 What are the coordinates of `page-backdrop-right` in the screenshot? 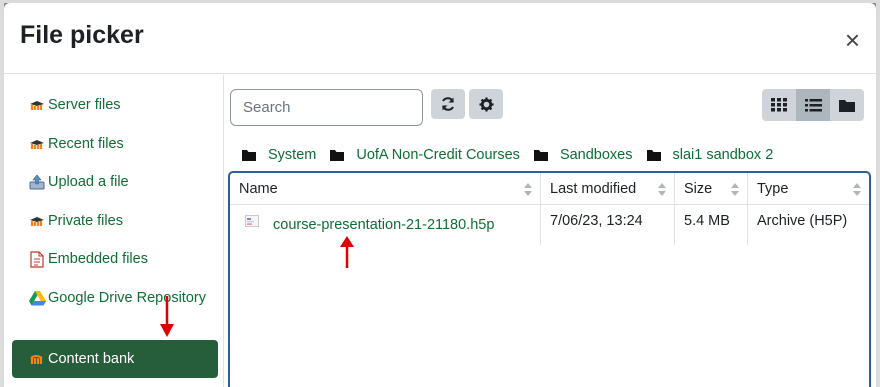 It's located at (878, 193).